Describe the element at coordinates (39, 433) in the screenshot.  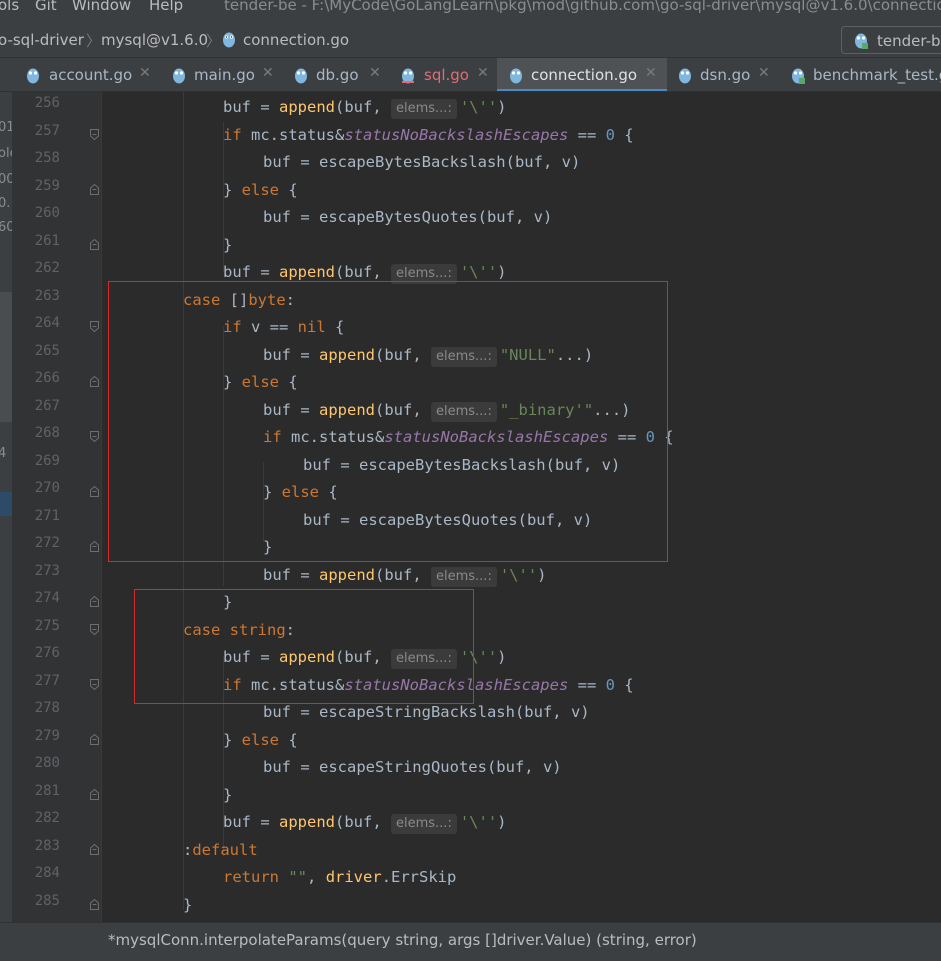
I see `line-number: 268` at that location.